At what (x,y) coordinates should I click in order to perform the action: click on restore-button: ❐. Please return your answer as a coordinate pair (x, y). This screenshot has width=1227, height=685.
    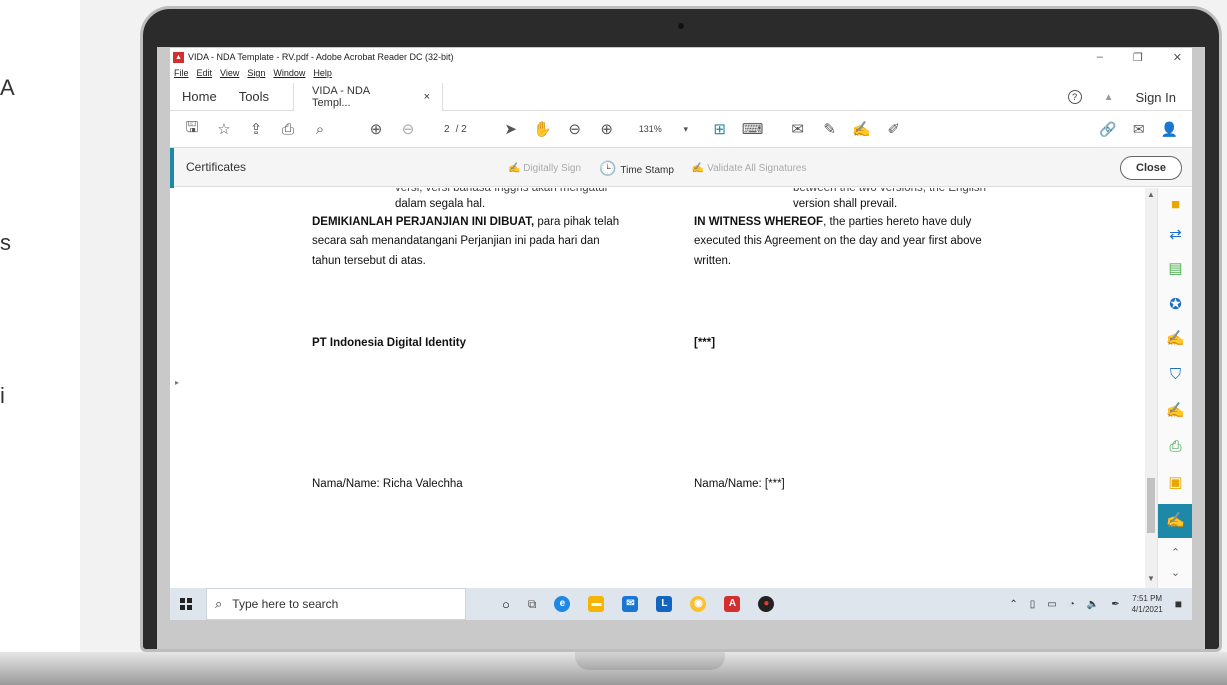
    Looking at the image, I should click on (1138, 57).